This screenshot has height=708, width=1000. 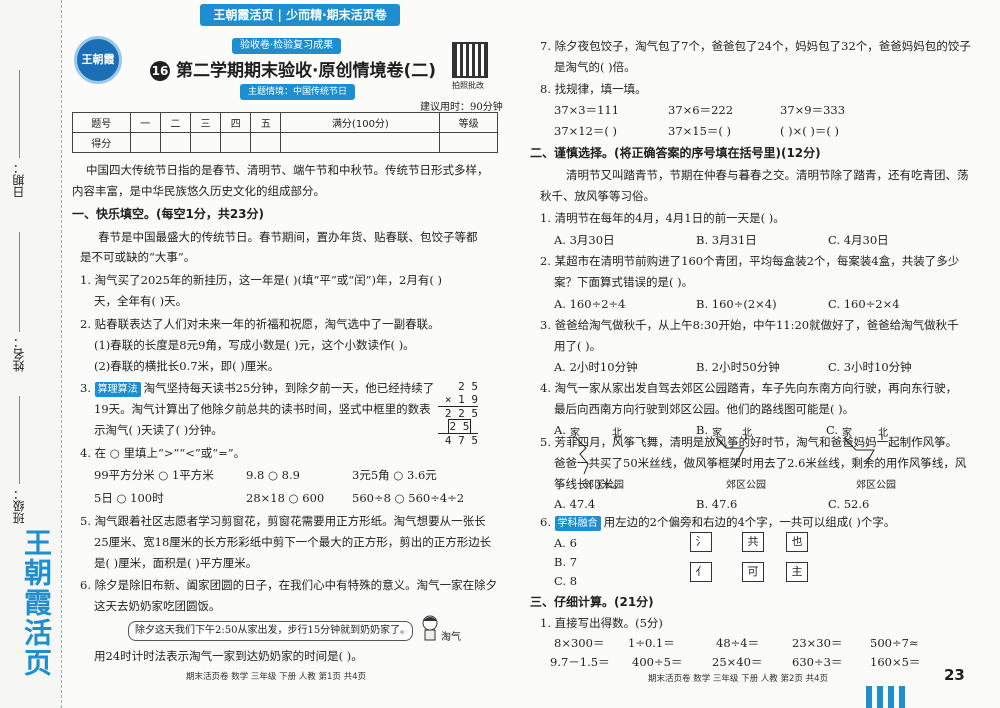 What do you see at coordinates (651, 643) in the screenshot?
I see `calc-item: 1÷0.1＝` at bounding box center [651, 643].